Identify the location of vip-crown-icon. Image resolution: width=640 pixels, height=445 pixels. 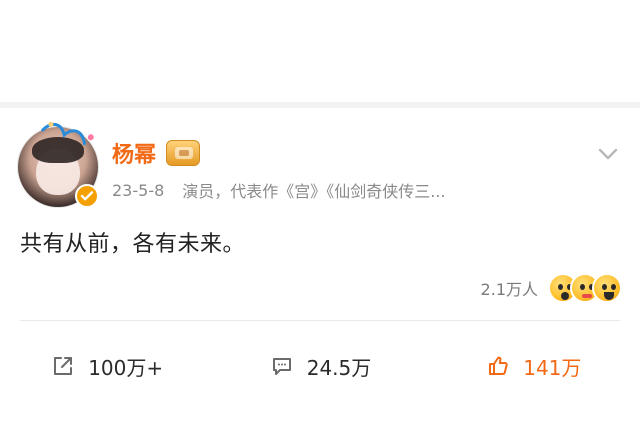
(183, 153).